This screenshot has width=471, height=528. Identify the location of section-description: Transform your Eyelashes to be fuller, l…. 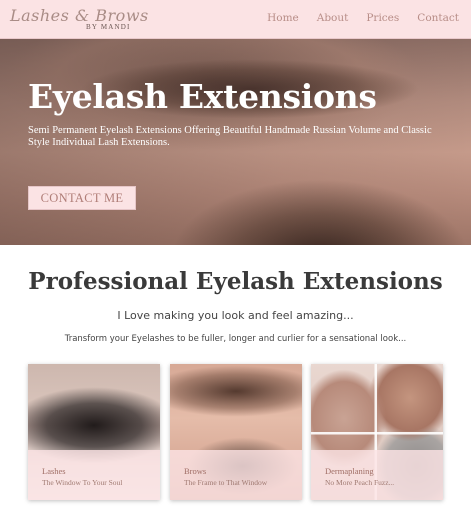
(235, 339).